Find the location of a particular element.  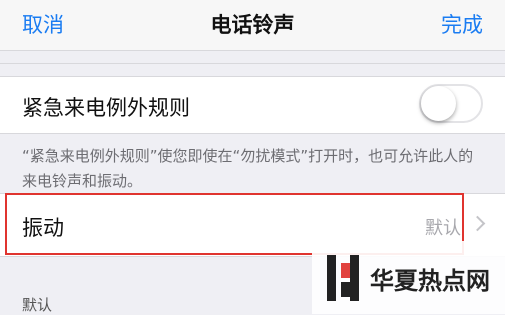

emergency-bypass-toggle is located at coordinates (451, 103).